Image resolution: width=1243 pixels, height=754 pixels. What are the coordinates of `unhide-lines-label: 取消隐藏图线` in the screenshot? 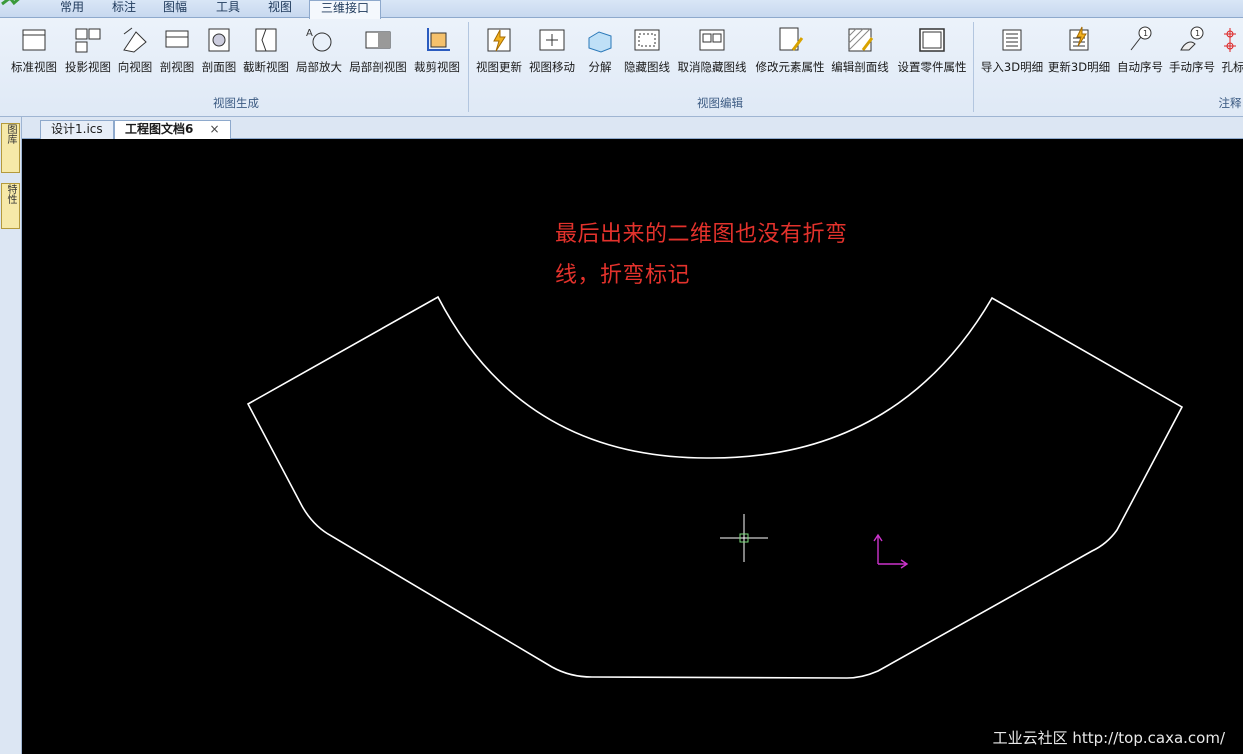 It's located at (712, 67).